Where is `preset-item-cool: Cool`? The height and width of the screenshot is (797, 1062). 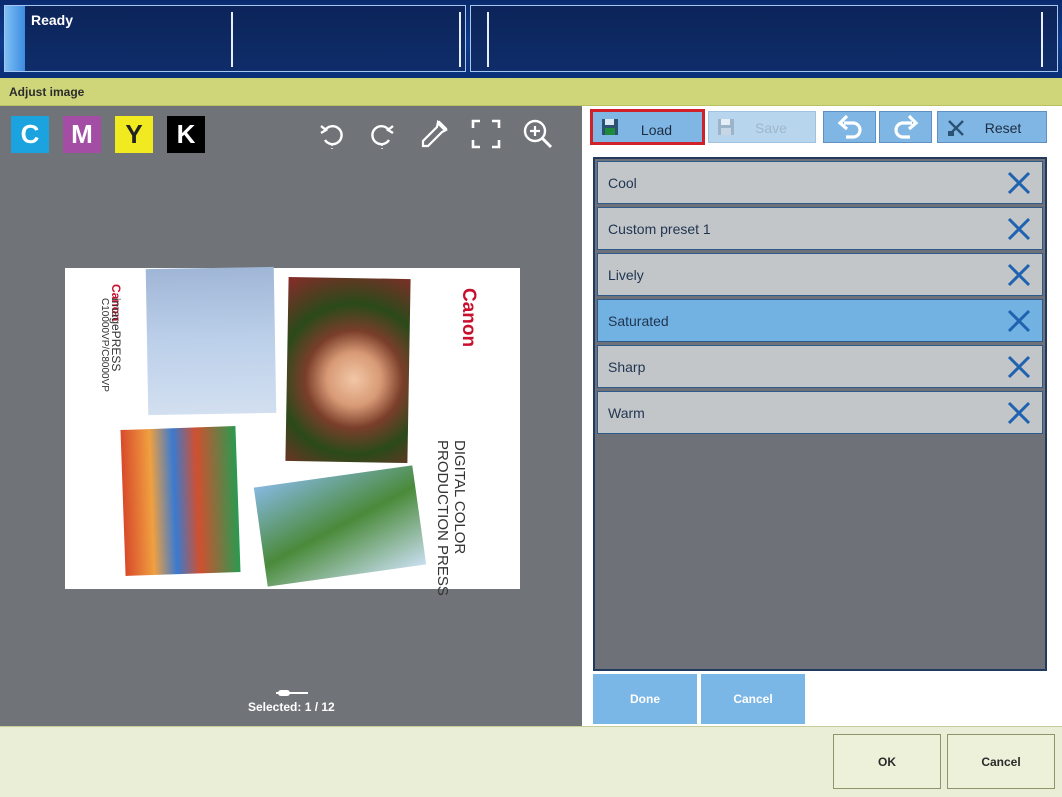 preset-item-cool: Cool is located at coordinates (820, 182).